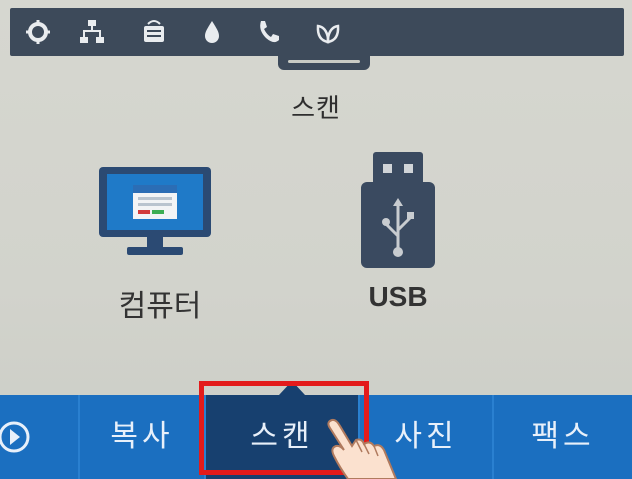  Describe the element at coordinates (324, 63) in the screenshot. I see `status-bar-pull-tab` at that location.